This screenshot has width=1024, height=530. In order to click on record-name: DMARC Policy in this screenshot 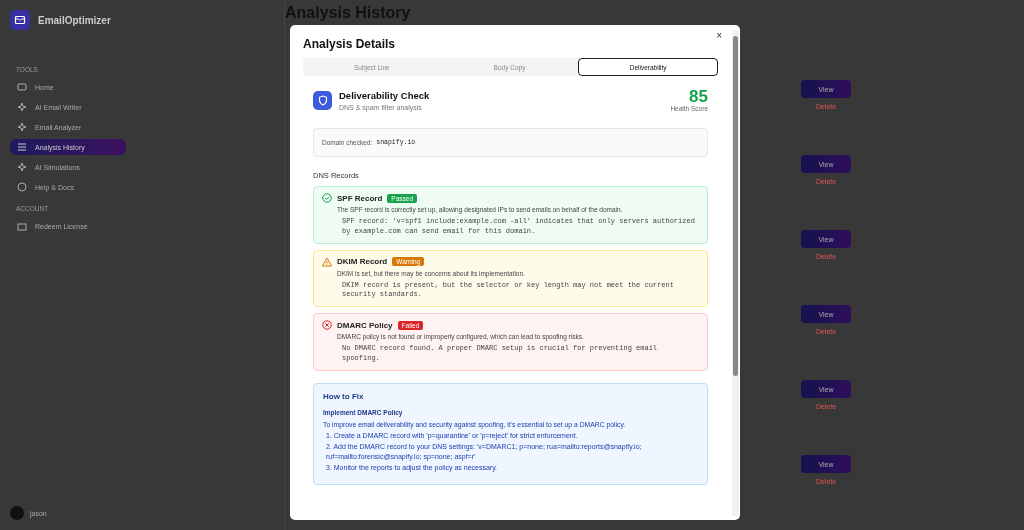, I will do `click(365, 325)`.